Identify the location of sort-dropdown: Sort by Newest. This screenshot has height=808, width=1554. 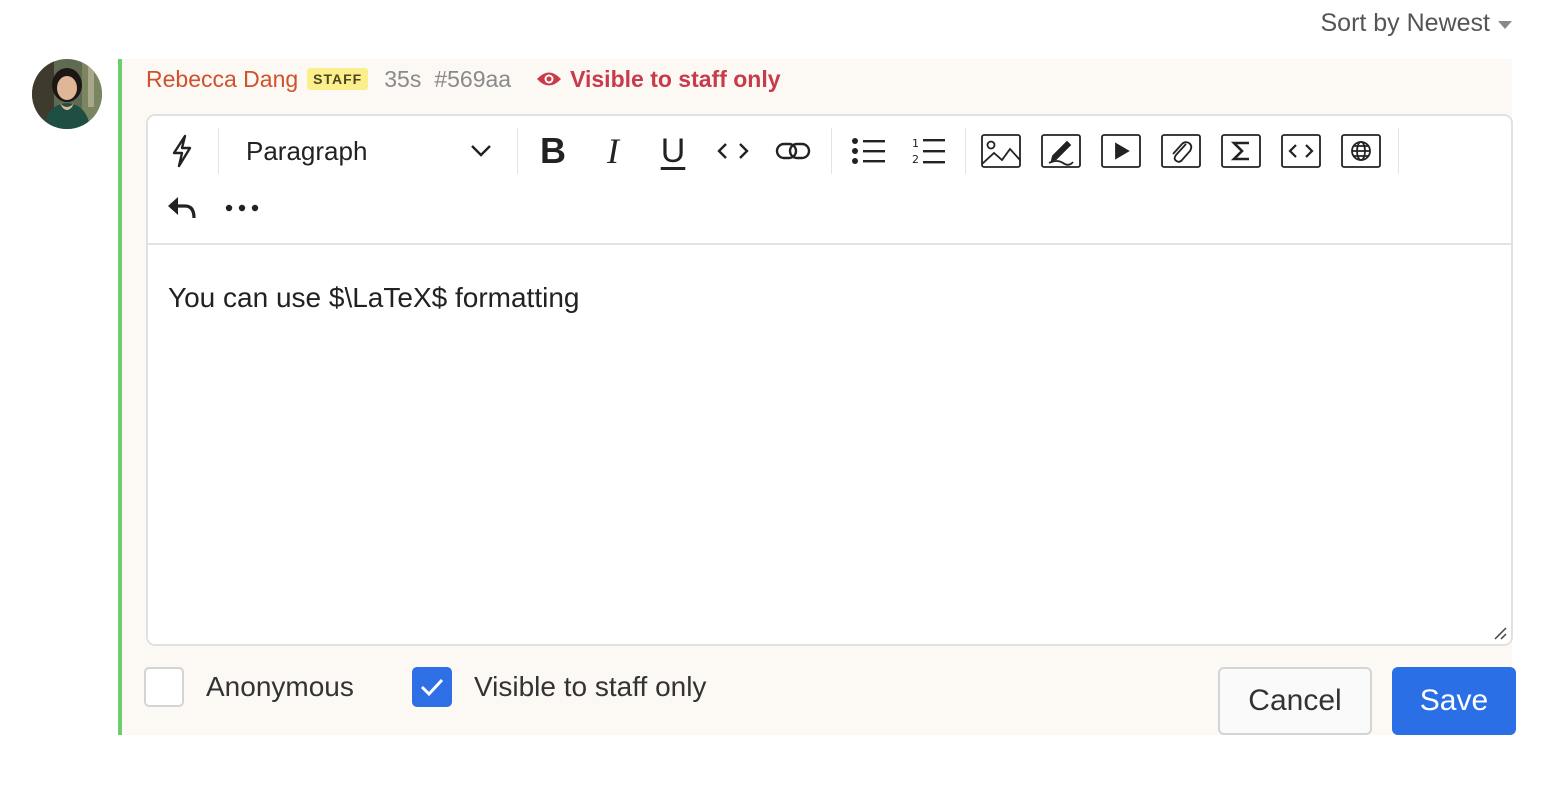
(1416, 23).